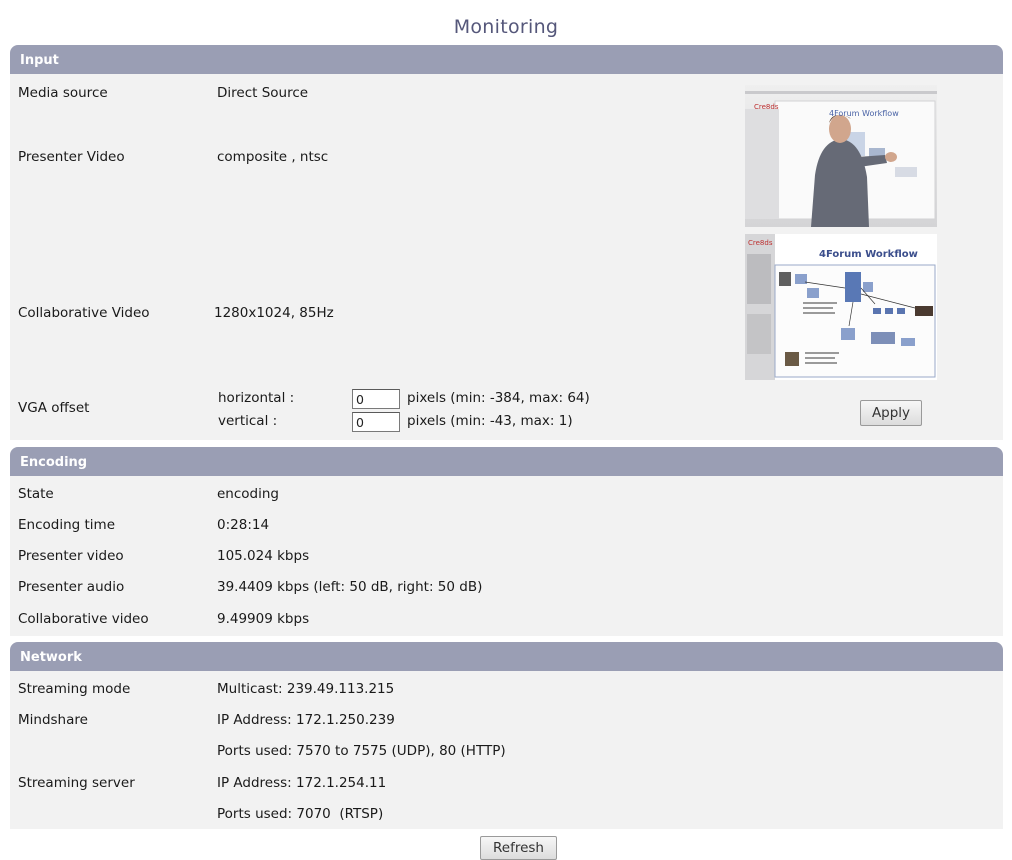 This screenshot has width=1012, height=860. I want to click on presenter-video-value: composite , ntsc, so click(273, 157).